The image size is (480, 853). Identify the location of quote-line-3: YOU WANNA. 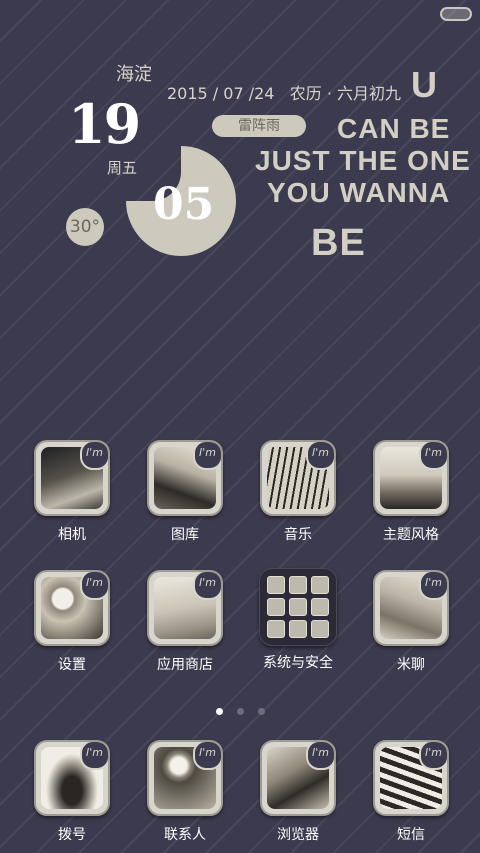
(359, 192).